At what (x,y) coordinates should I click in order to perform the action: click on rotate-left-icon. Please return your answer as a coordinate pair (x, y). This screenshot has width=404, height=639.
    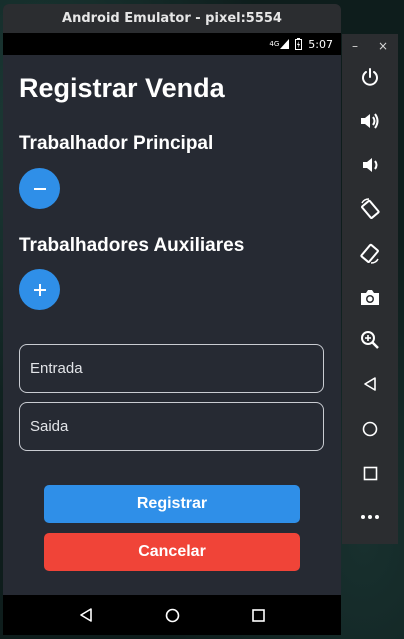
    Looking at the image, I should click on (370, 208).